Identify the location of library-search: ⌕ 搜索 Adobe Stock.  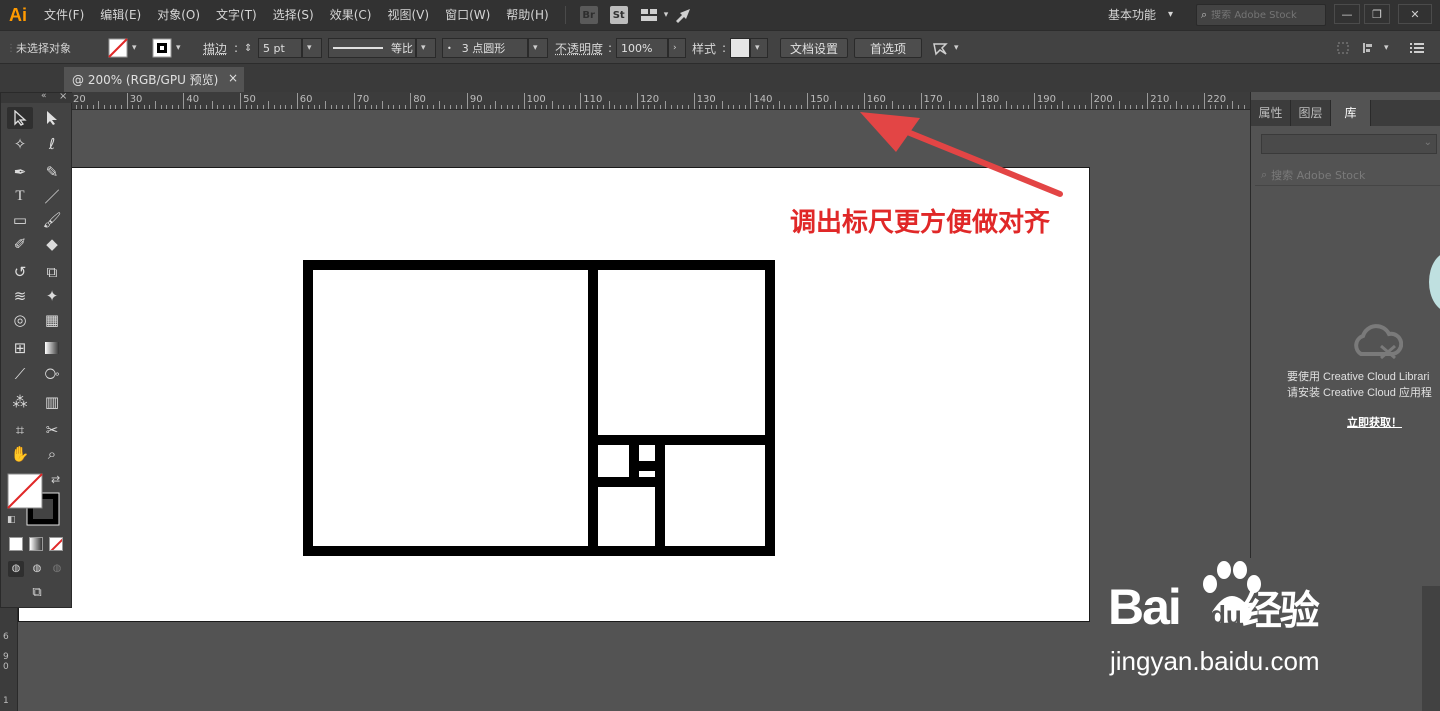
(1347, 175).